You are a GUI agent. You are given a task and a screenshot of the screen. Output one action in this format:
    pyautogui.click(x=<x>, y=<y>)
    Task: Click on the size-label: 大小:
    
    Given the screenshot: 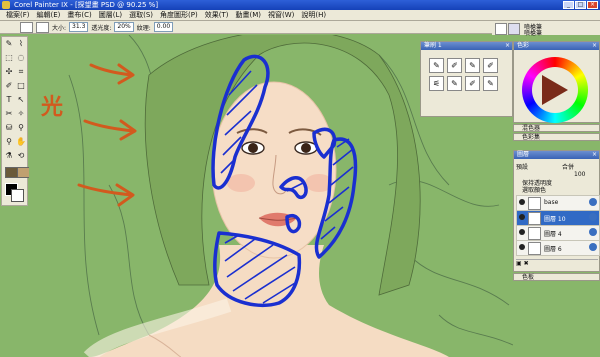 What is the action you would take?
    pyautogui.click(x=59, y=28)
    